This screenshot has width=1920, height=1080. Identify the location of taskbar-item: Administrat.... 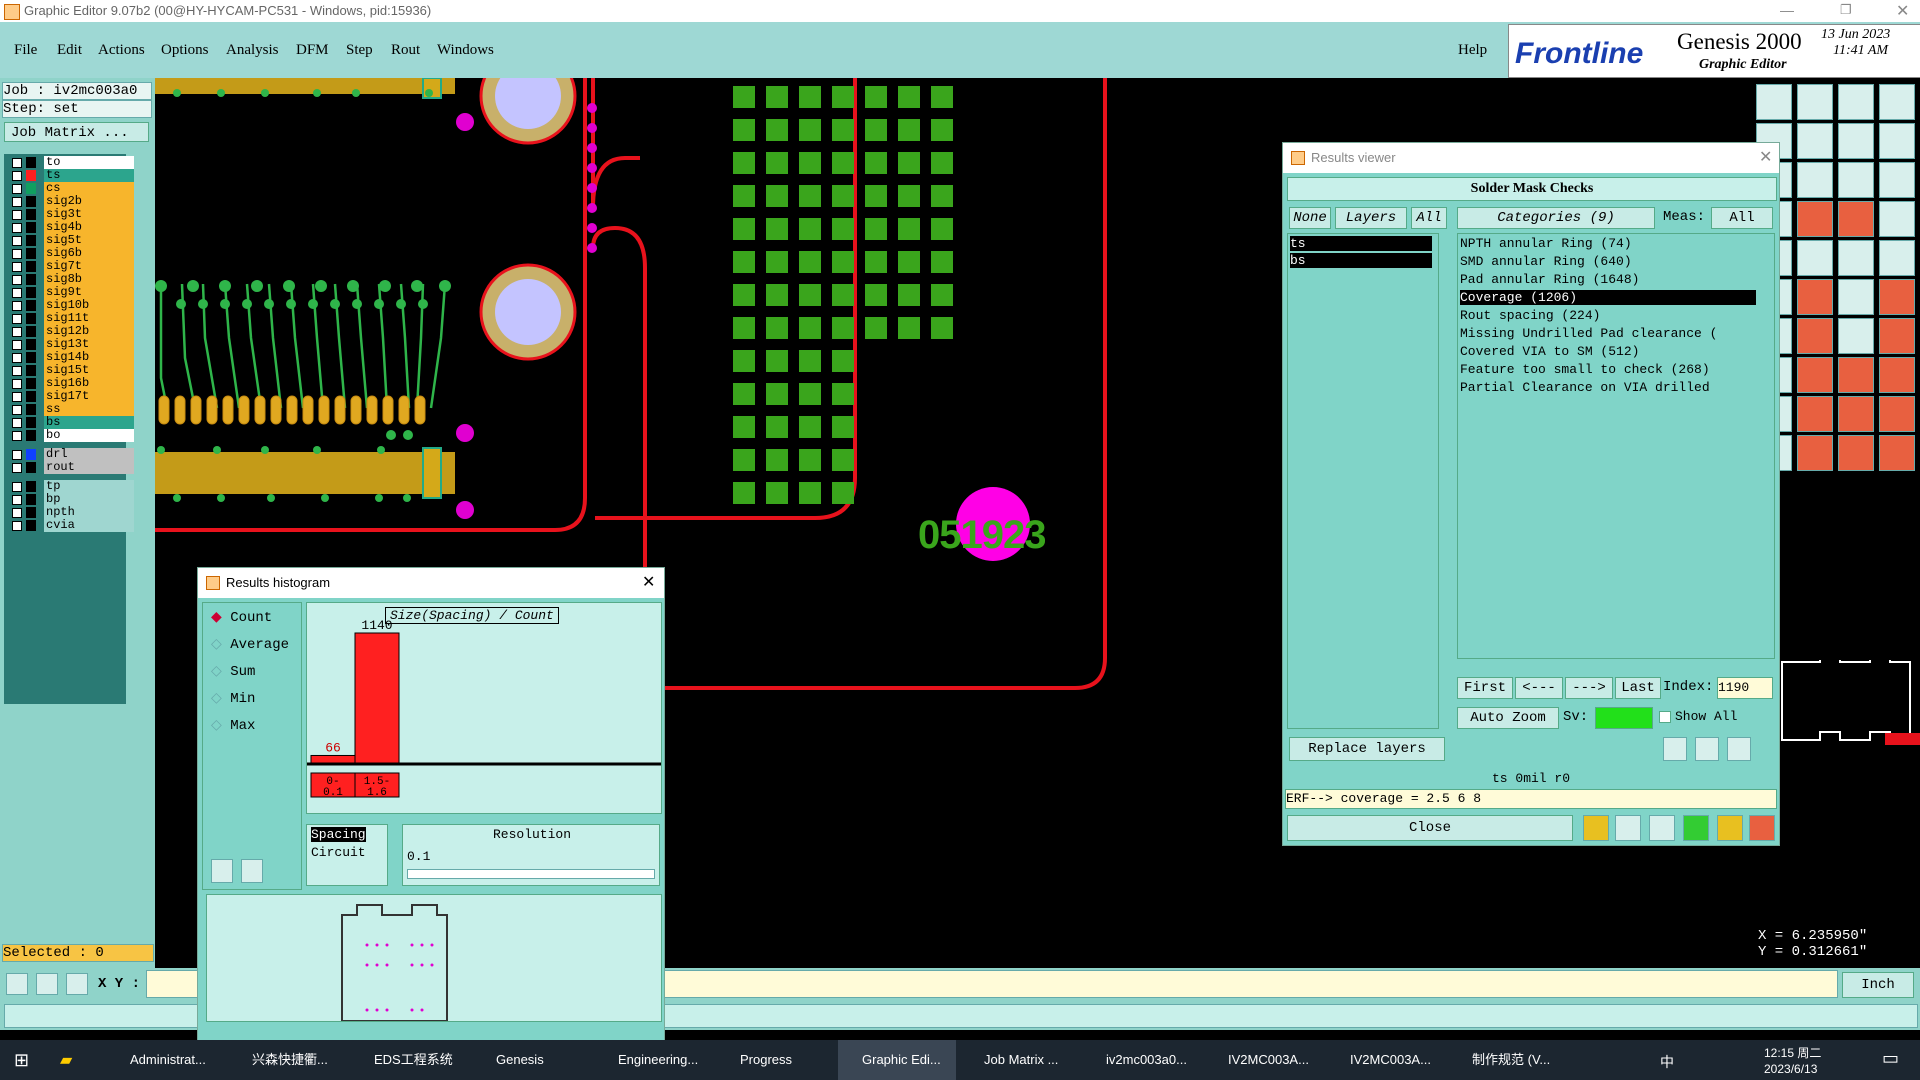
(165, 1060).